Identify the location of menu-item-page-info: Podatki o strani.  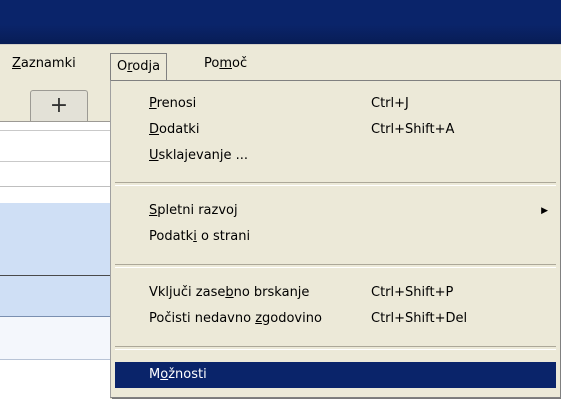
(335, 237).